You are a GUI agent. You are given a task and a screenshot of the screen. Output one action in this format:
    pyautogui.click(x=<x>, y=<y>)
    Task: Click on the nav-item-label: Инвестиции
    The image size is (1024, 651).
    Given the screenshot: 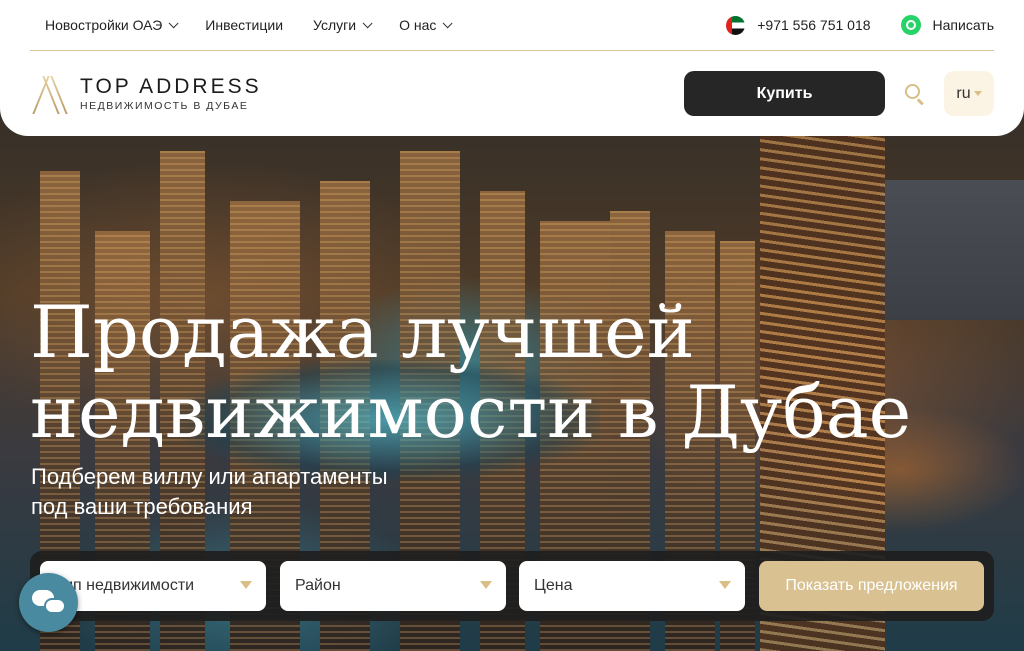 What is the action you would take?
    pyautogui.click(x=244, y=25)
    